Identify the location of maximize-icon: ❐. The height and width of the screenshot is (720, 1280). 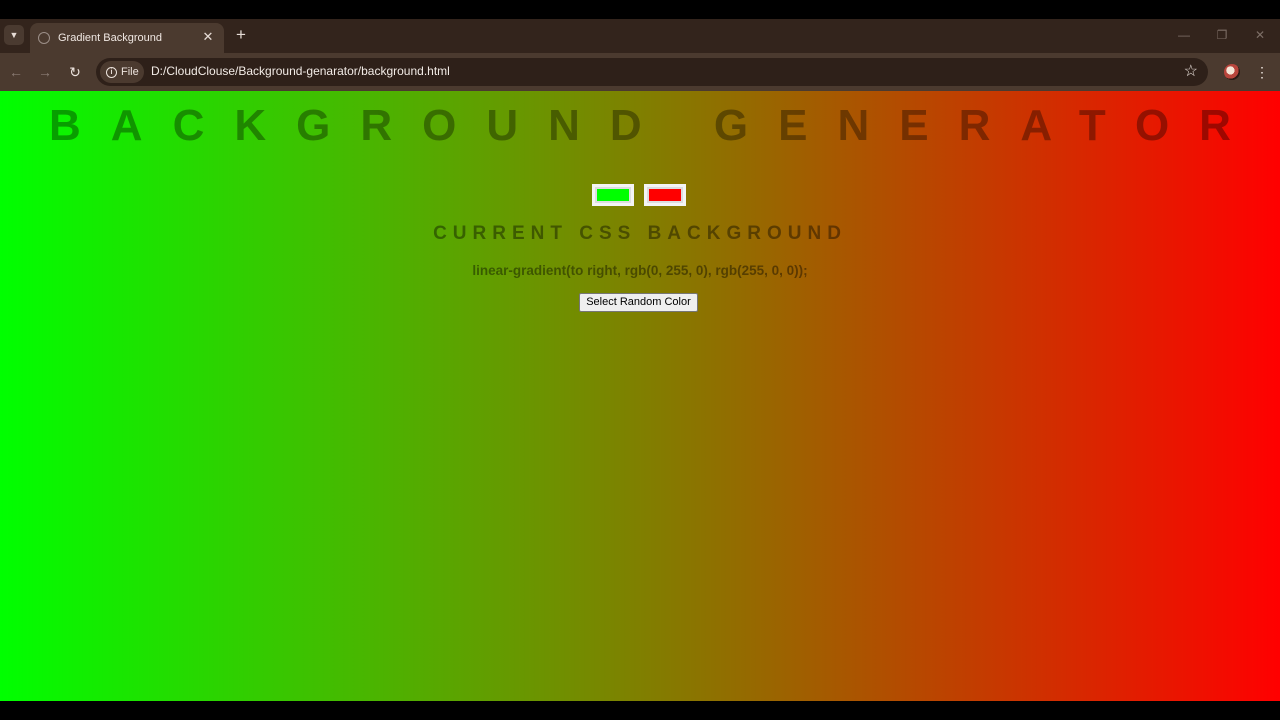
(1222, 35).